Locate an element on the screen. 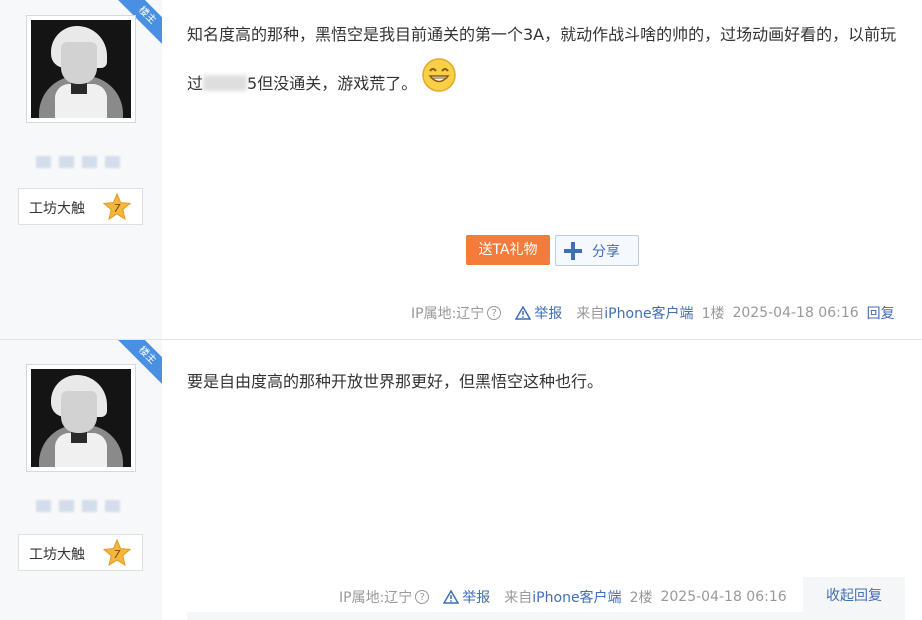 The width and height of the screenshot is (922, 620). reply-area is located at coordinates (546, 616).